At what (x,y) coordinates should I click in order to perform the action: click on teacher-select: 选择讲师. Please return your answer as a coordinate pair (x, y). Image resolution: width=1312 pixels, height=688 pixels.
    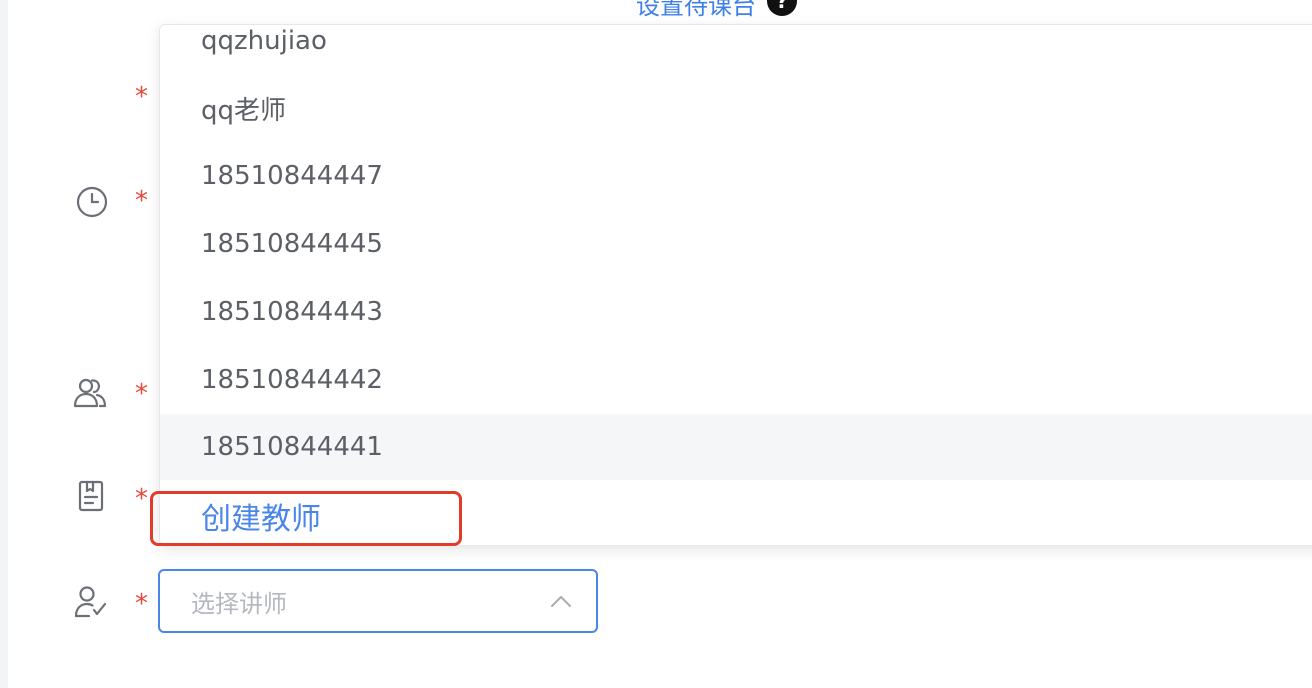
    Looking at the image, I should click on (378, 601).